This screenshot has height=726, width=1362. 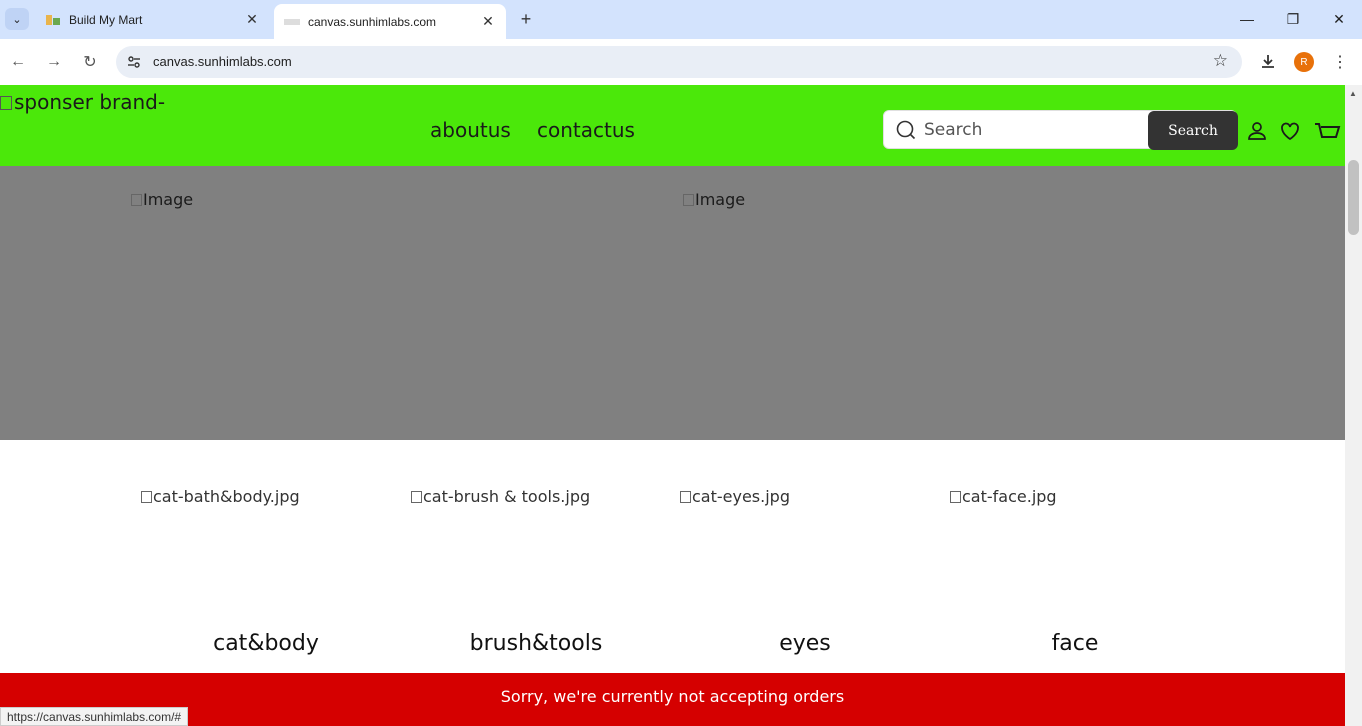 What do you see at coordinates (741, 496) in the screenshot?
I see `category-image-alt: cat-eyes.jpg` at bounding box center [741, 496].